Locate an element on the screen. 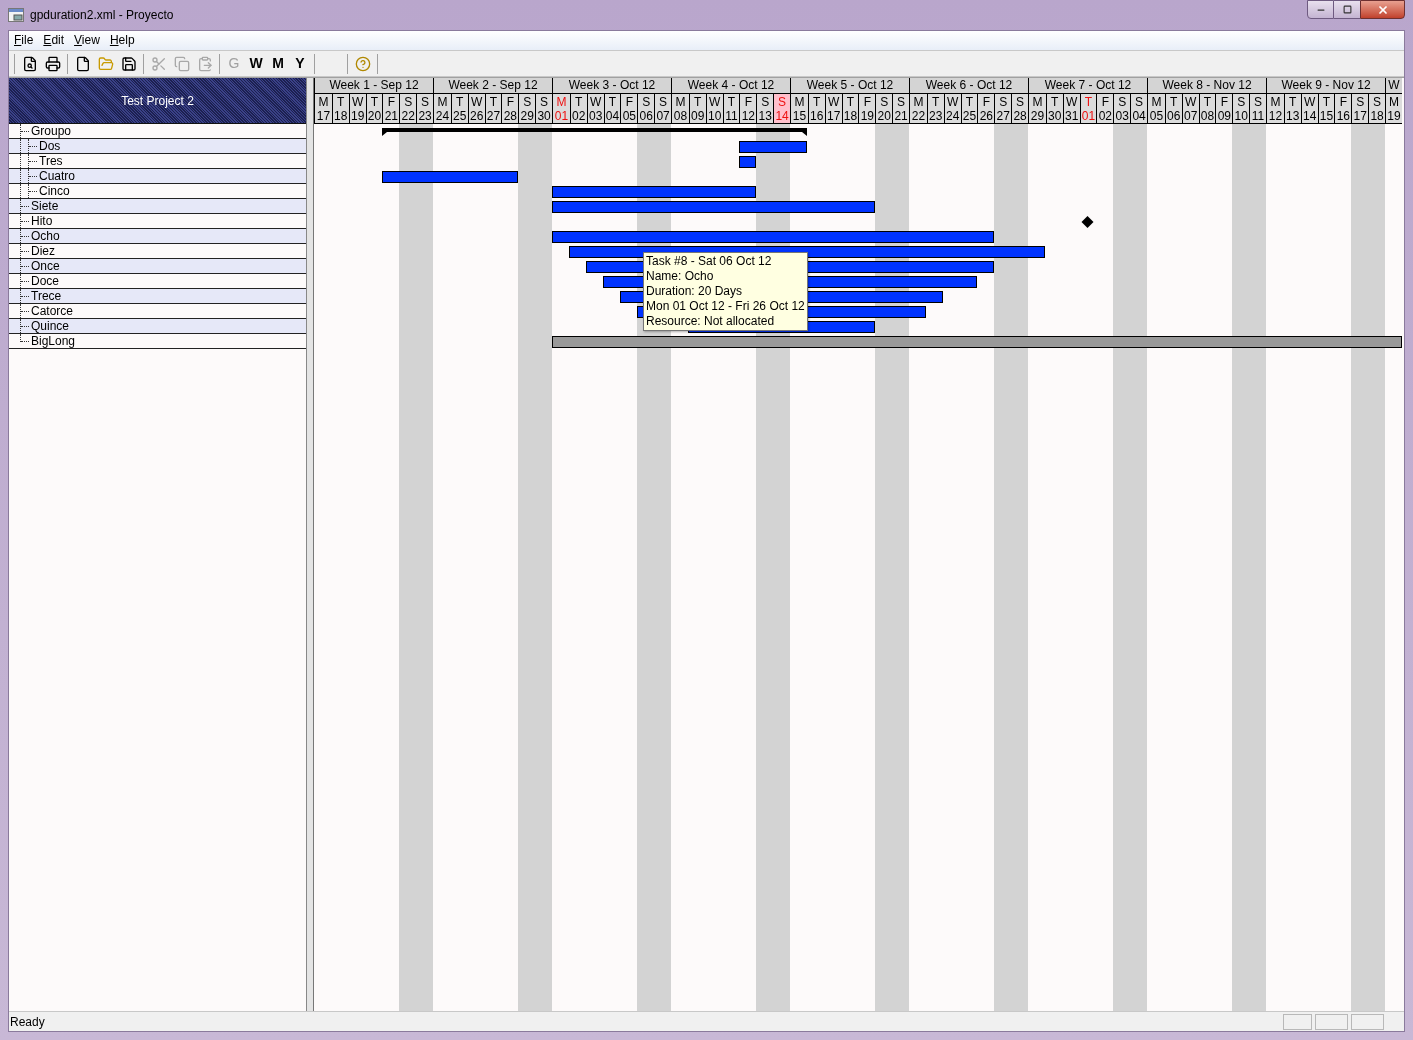 This screenshot has height=1040, width=1413. zoom-scale-button: Y is located at coordinates (300, 63).